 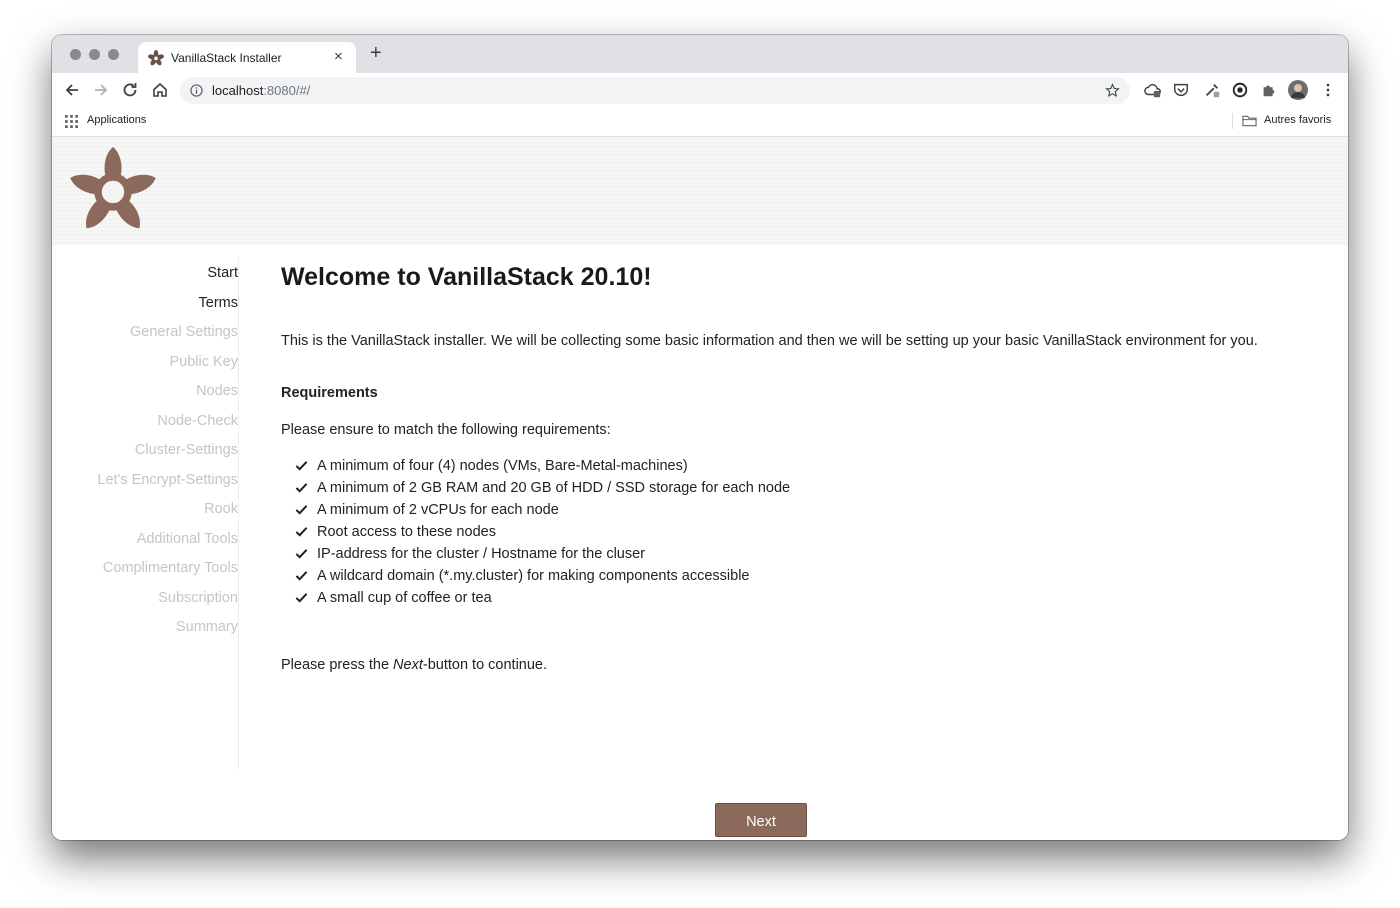 I want to click on bookmark-star-icon, so click(x=1112, y=90).